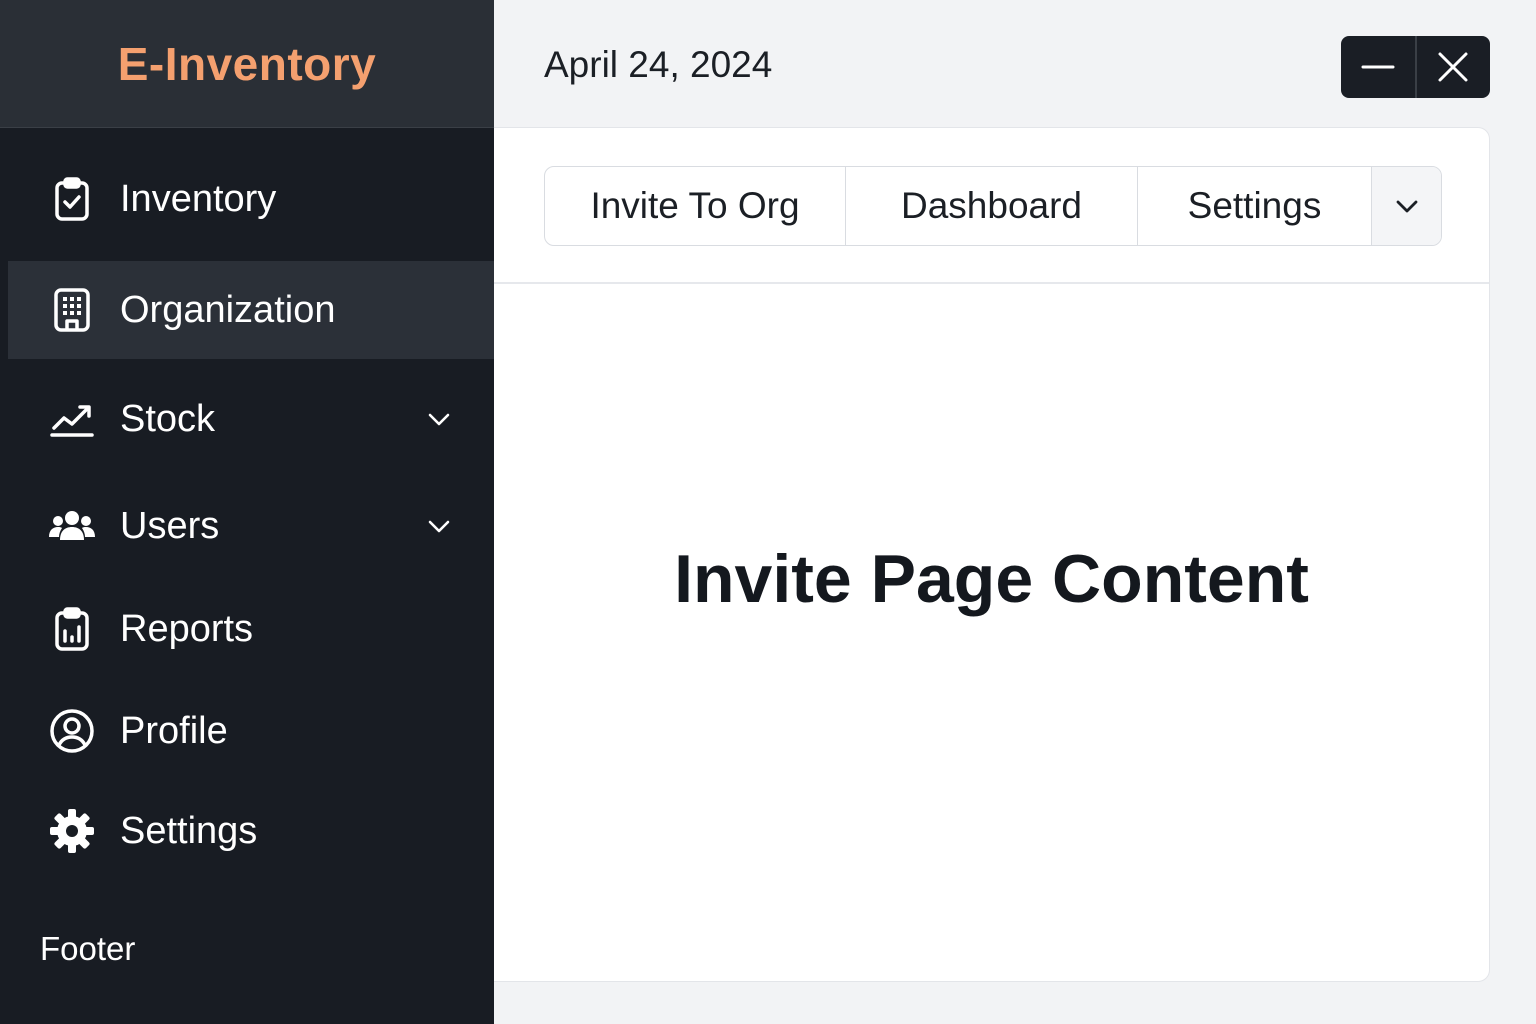  I want to click on sidebar-item-label: Profile, so click(174, 730).